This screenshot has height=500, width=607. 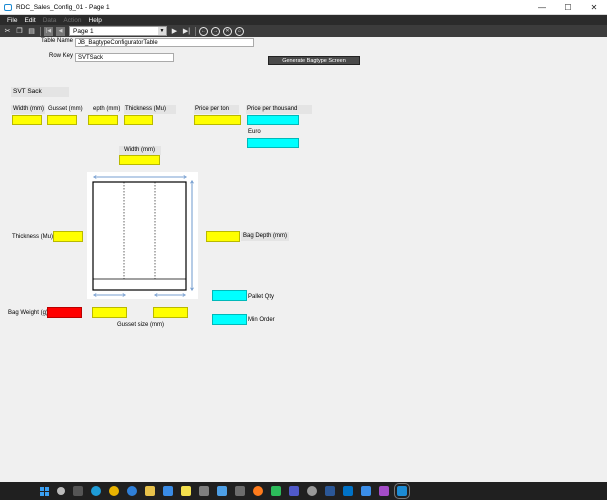 What do you see at coordinates (62, 120) in the screenshot?
I see `gusset-input` at bounding box center [62, 120].